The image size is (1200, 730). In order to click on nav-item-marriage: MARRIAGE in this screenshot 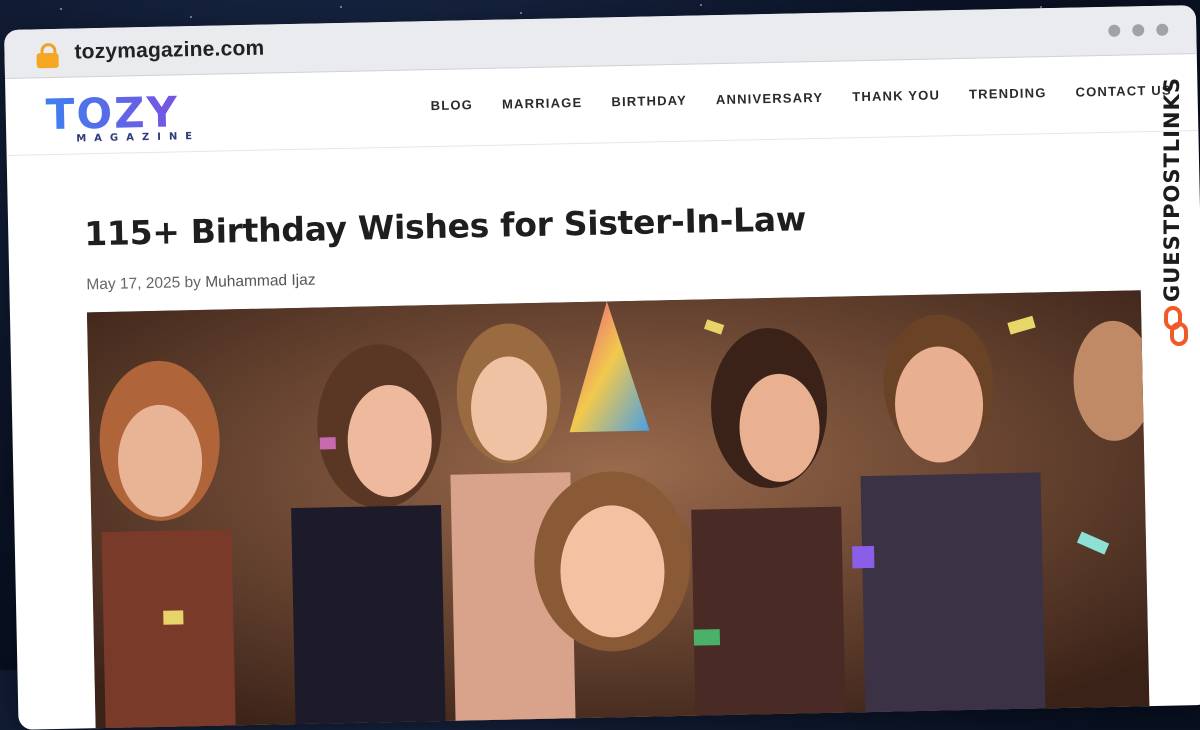, I will do `click(542, 103)`.